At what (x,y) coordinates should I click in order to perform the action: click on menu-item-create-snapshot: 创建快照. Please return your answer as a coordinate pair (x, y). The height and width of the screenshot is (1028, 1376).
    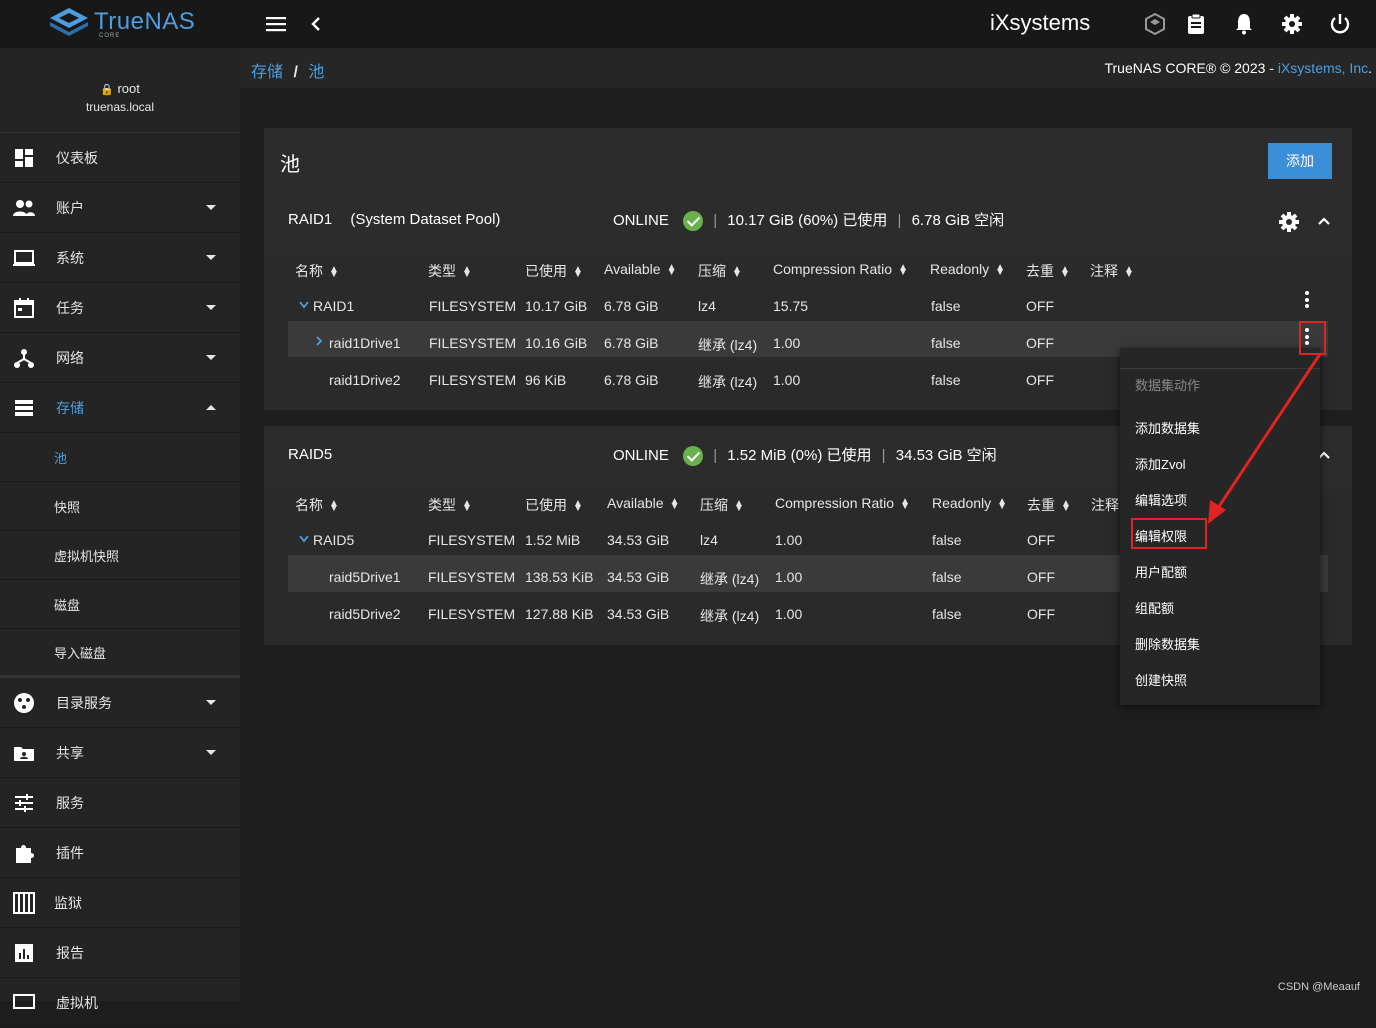
    Looking at the image, I should click on (1161, 679).